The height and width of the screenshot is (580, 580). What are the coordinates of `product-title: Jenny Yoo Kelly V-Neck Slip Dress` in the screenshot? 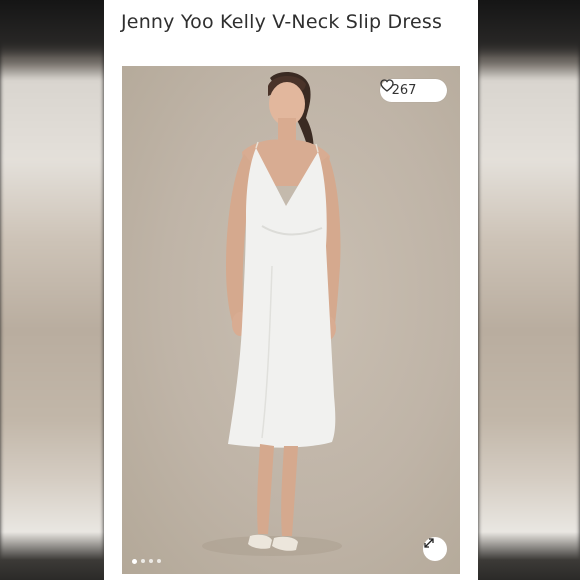 It's located at (282, 22).